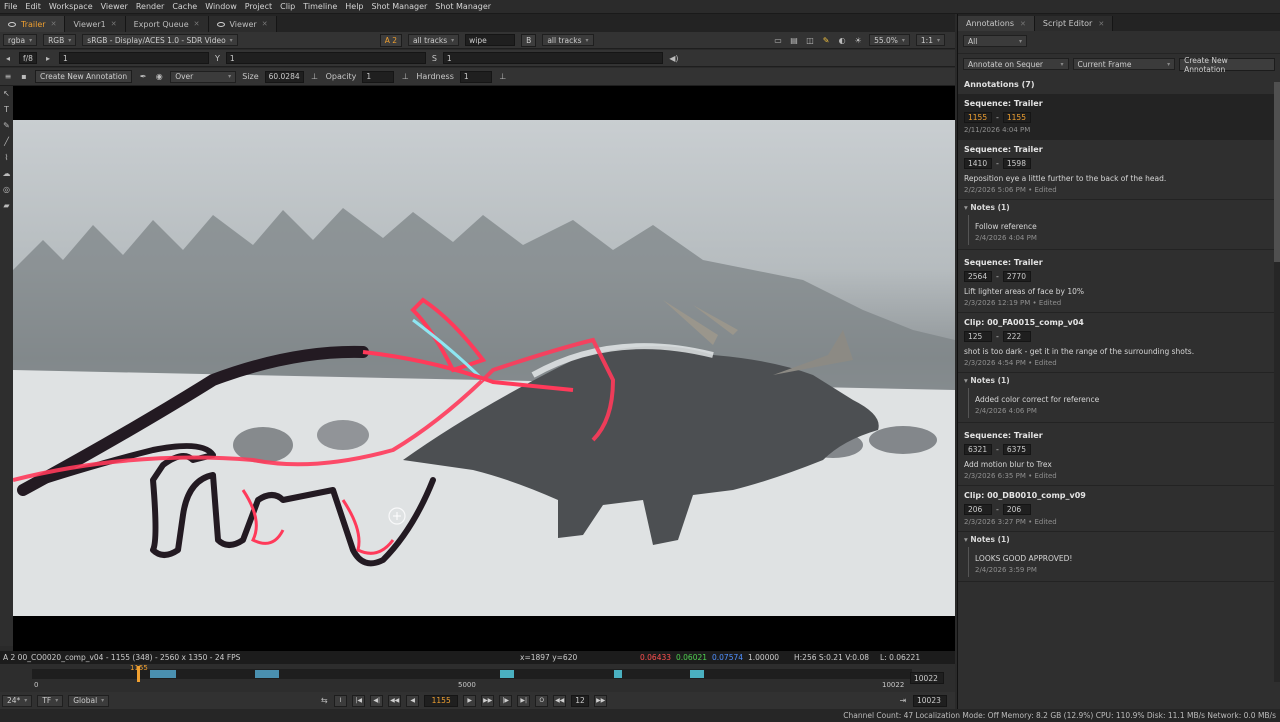 The height and width of the screenshot is (722, 1280). What do you see at coordinates (33, 24) in the screenshot?
I see `tab-trailer: Trailer ✕` at bounding box center [33, 24].